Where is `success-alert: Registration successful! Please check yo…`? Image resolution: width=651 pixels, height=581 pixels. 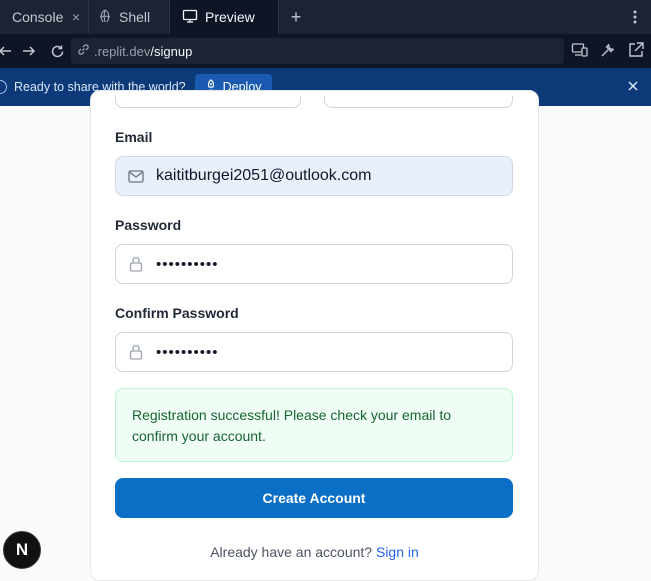
success-alert: Registration successful! Please check yo… is located at coordinates (314, 425).